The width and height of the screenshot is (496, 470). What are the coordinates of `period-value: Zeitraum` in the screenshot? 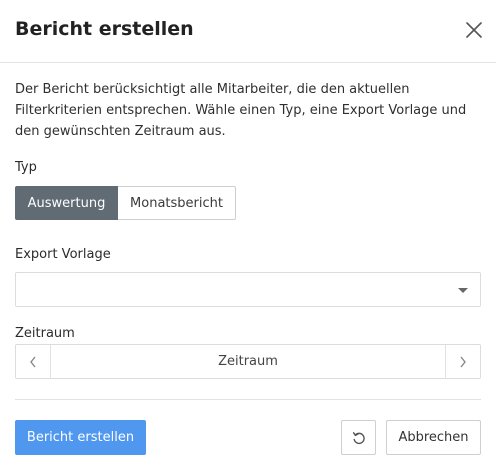 It's located at (248, 361).